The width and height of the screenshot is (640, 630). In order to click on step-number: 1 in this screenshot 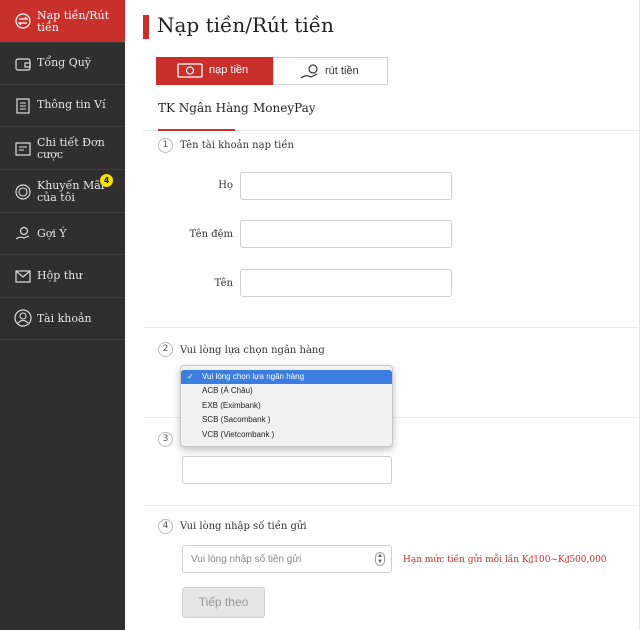, I will do `click(165, 145)`.